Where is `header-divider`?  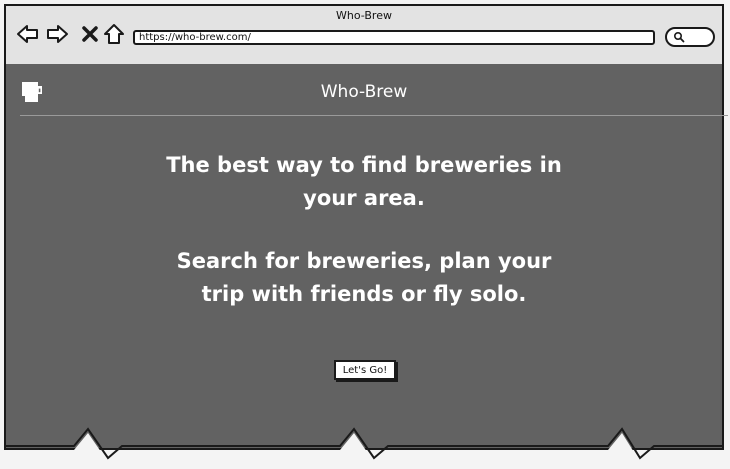
header-divider is located at coordinates (374, 115).